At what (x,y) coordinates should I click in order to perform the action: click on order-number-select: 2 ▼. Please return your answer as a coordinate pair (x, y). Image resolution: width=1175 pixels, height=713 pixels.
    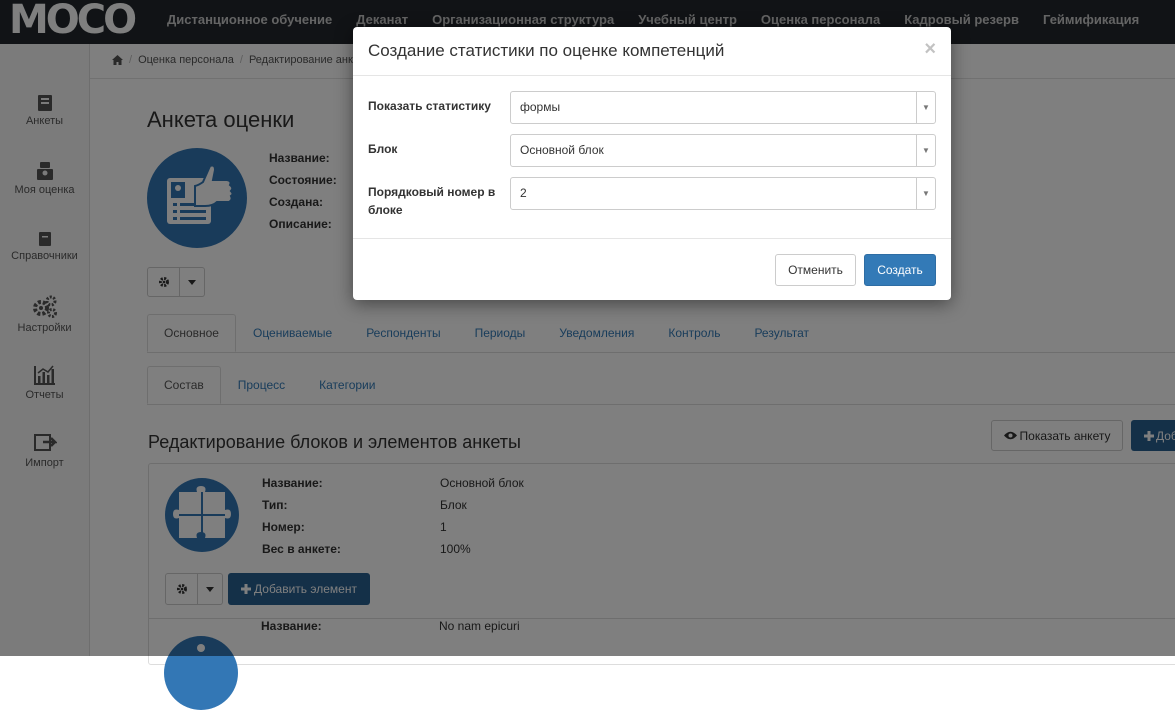
    Looking at the image, I should click on (723, 193).